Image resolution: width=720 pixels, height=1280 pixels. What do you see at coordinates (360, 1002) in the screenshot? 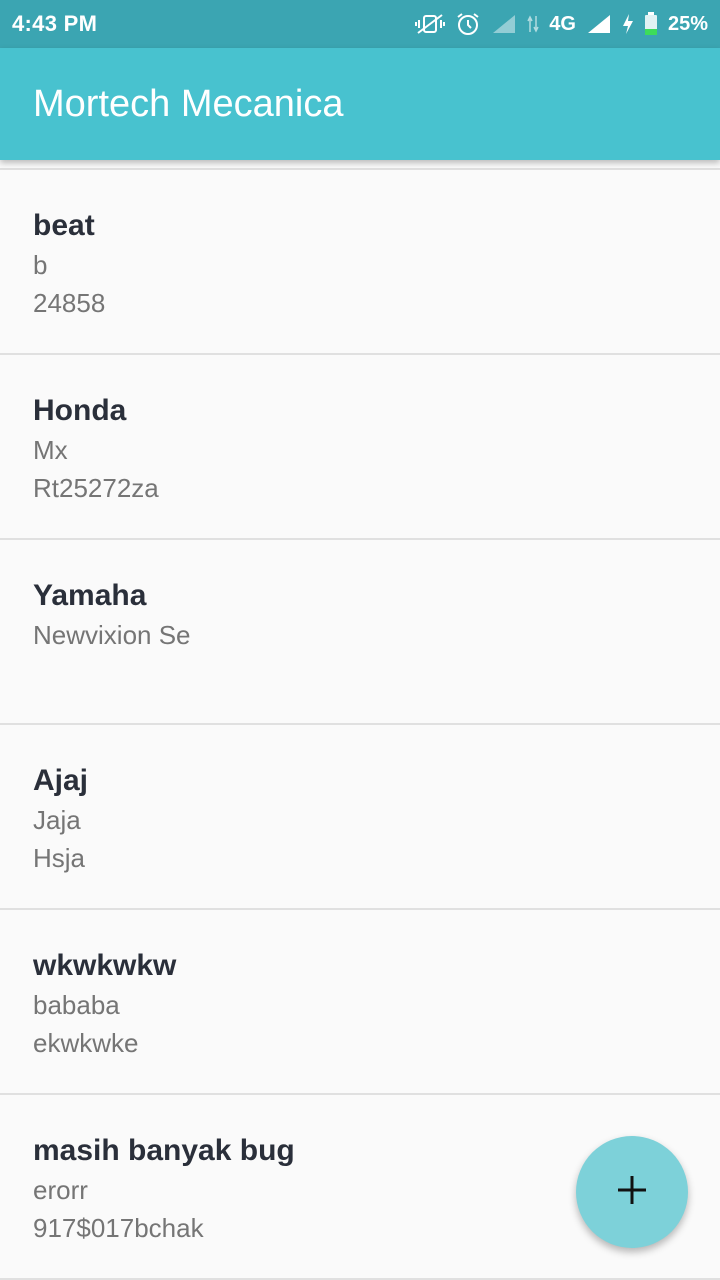
I see `list-item: wkwkwkw bababa ekwkwke` at bounding box center [360, 1002].